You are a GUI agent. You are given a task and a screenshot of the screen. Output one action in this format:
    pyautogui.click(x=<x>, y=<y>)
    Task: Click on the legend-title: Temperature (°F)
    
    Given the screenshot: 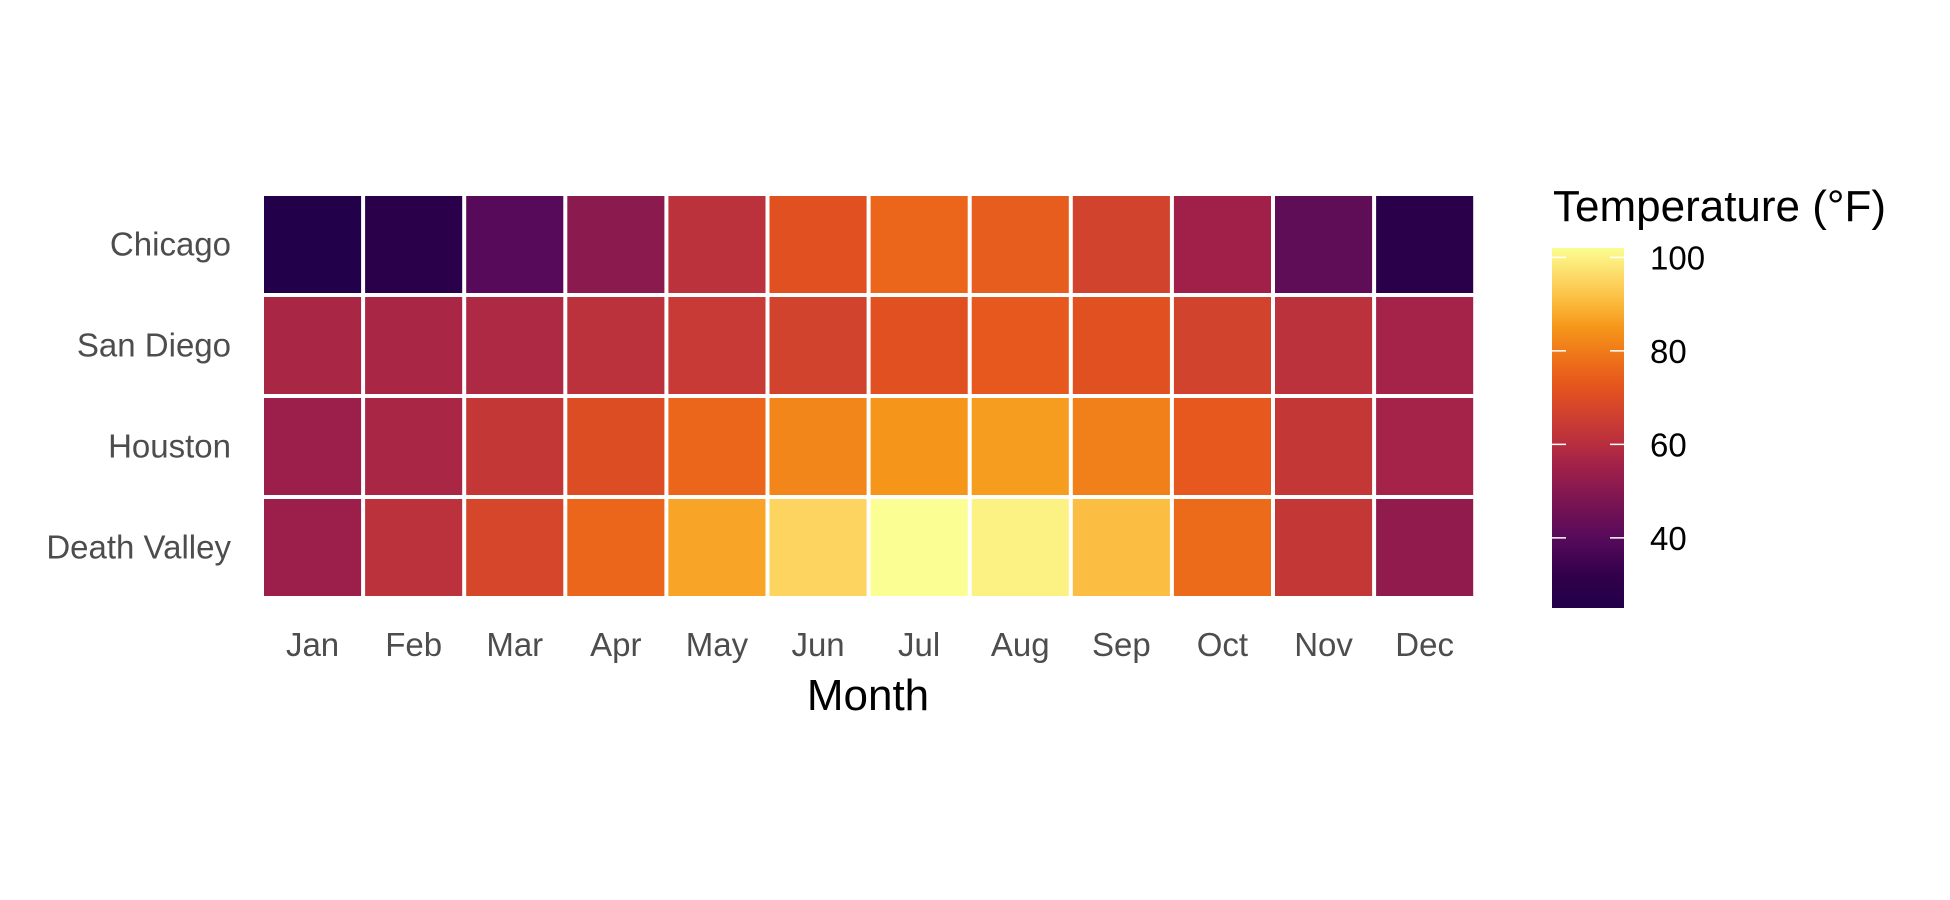 What is the action you would take?
    pyautogui.click(x=1719, y=206)
    